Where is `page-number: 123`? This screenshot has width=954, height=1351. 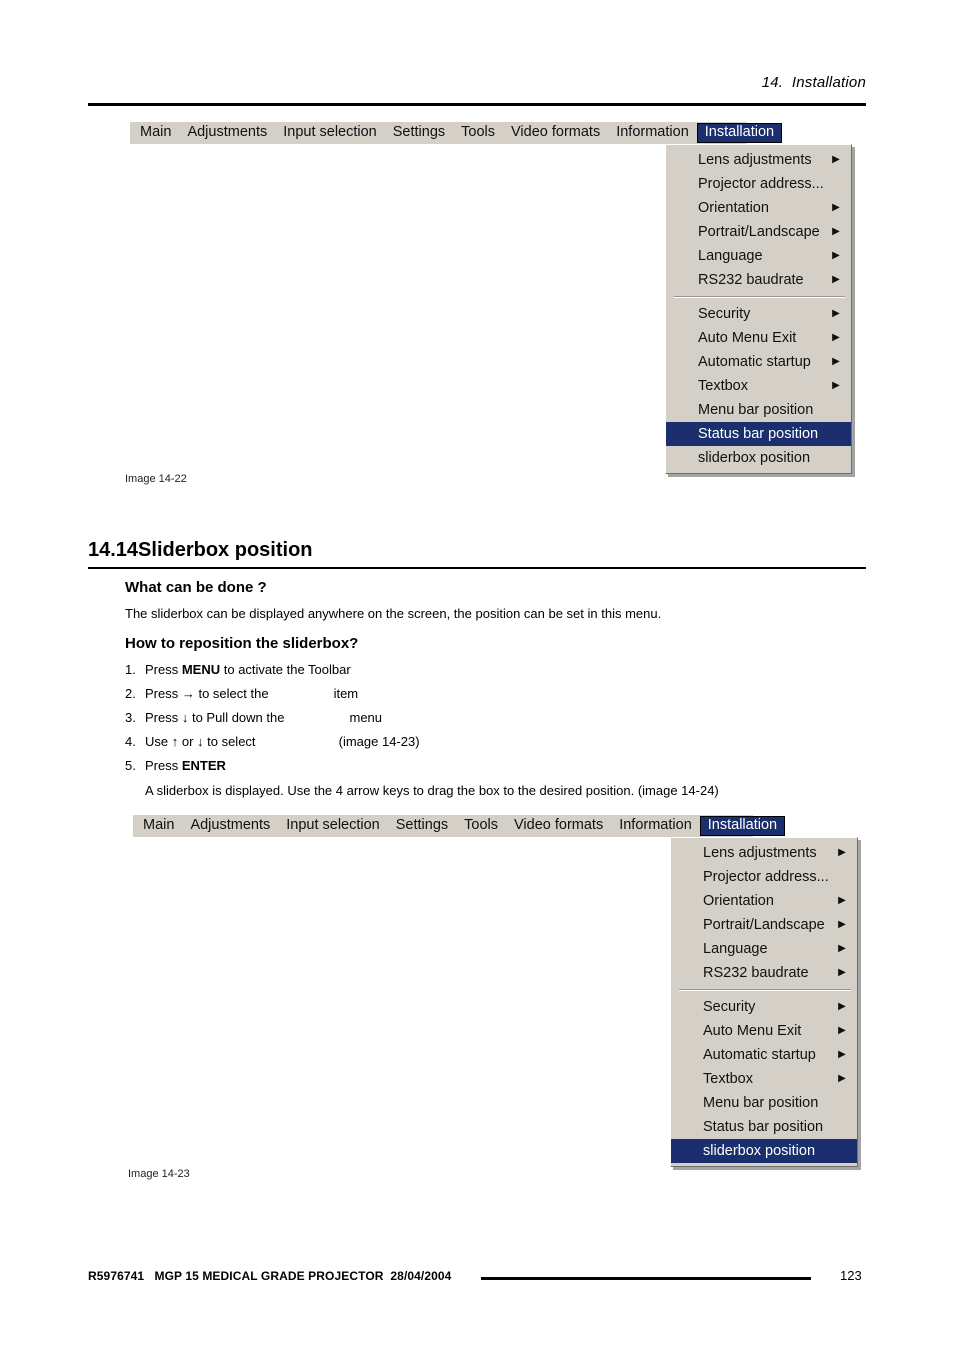
page-number: 123 is located at coordinates (851, 1275).